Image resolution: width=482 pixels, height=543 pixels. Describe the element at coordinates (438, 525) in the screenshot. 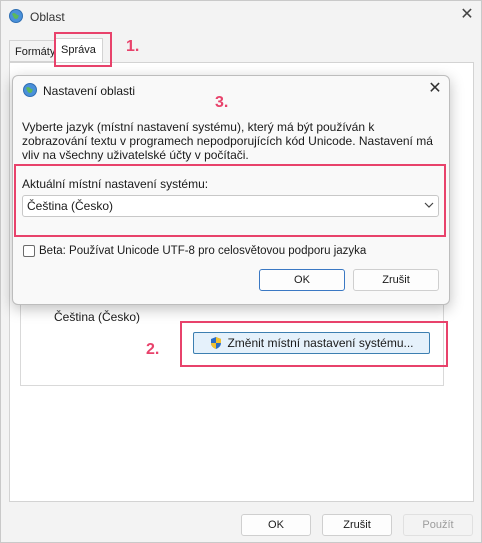

I see `apply-button: Použít` at that location.